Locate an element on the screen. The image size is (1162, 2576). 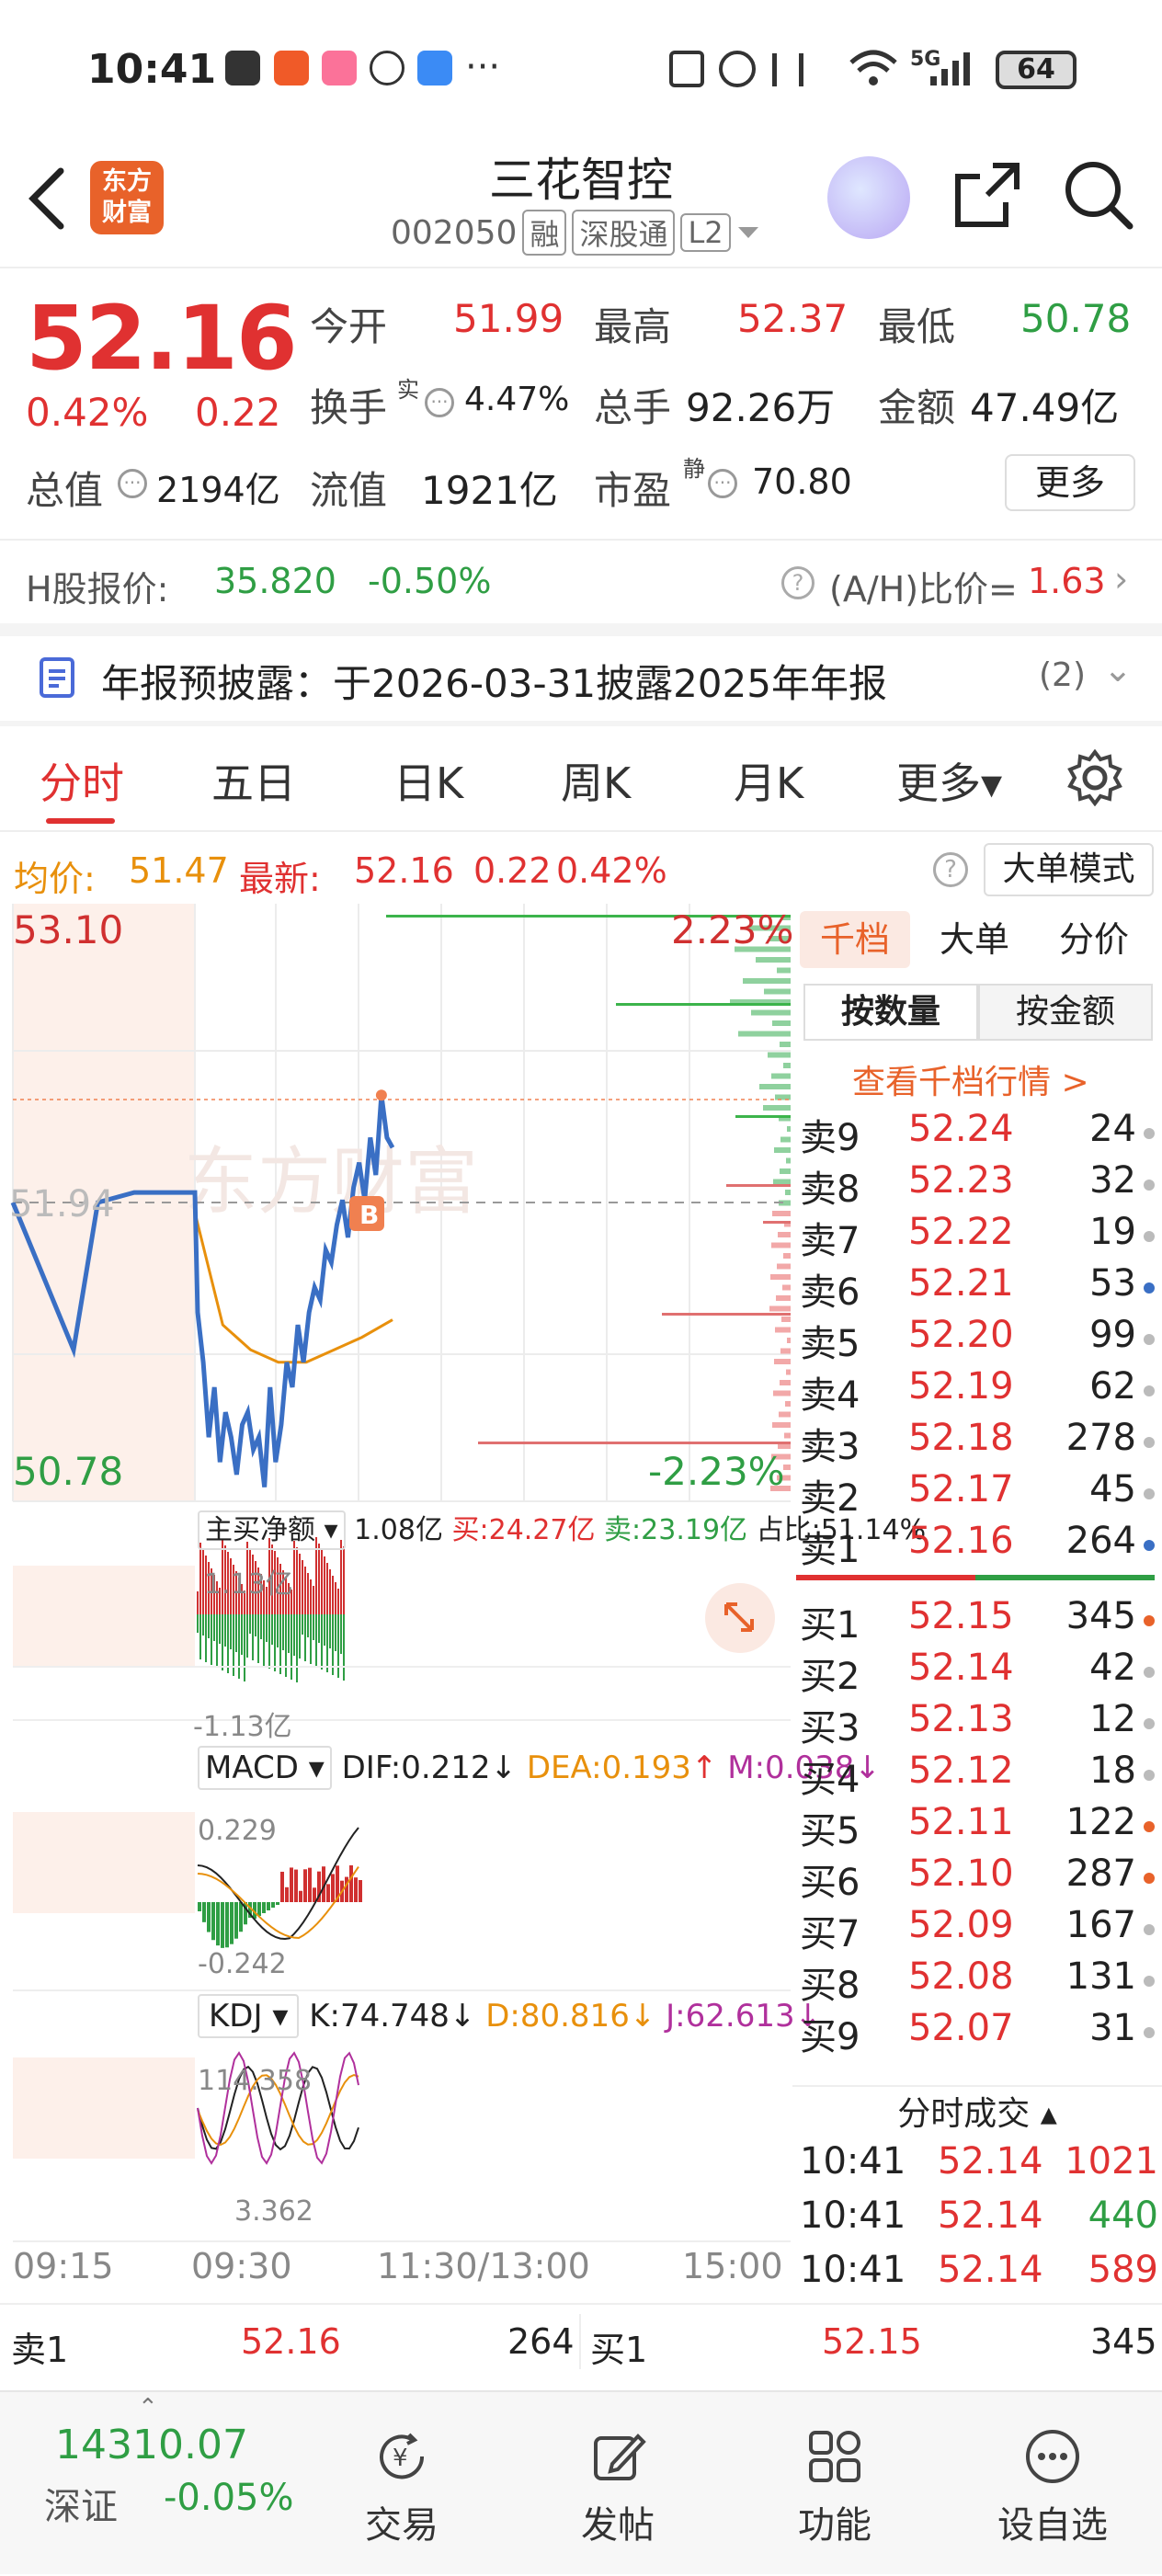
bid-row: 买3 52.13 12 is located at coordinates (979, 1724).